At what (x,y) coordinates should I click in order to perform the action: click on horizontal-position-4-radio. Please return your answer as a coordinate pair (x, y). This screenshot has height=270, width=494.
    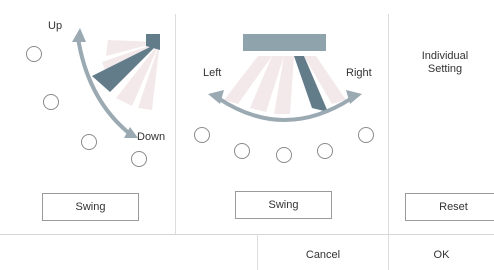
    Looking at the image, I should click on (325, 151).